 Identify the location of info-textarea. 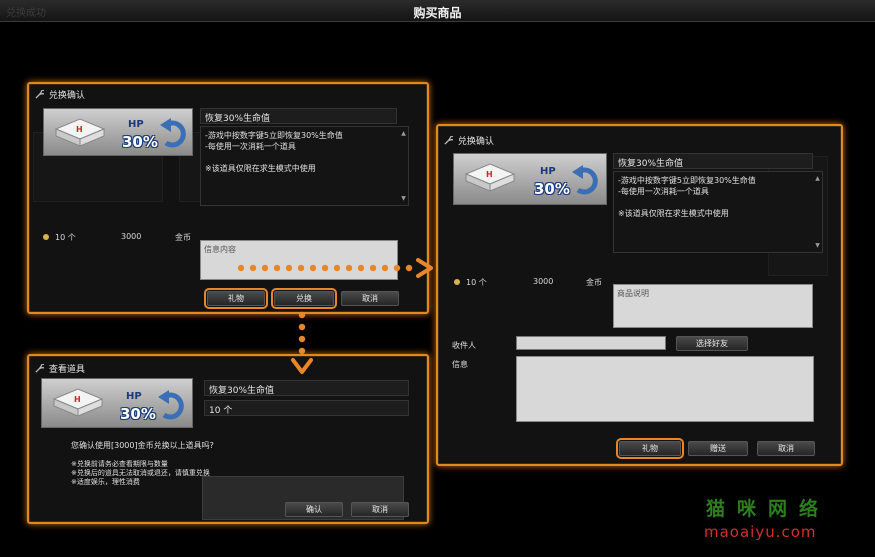
(665, 389).